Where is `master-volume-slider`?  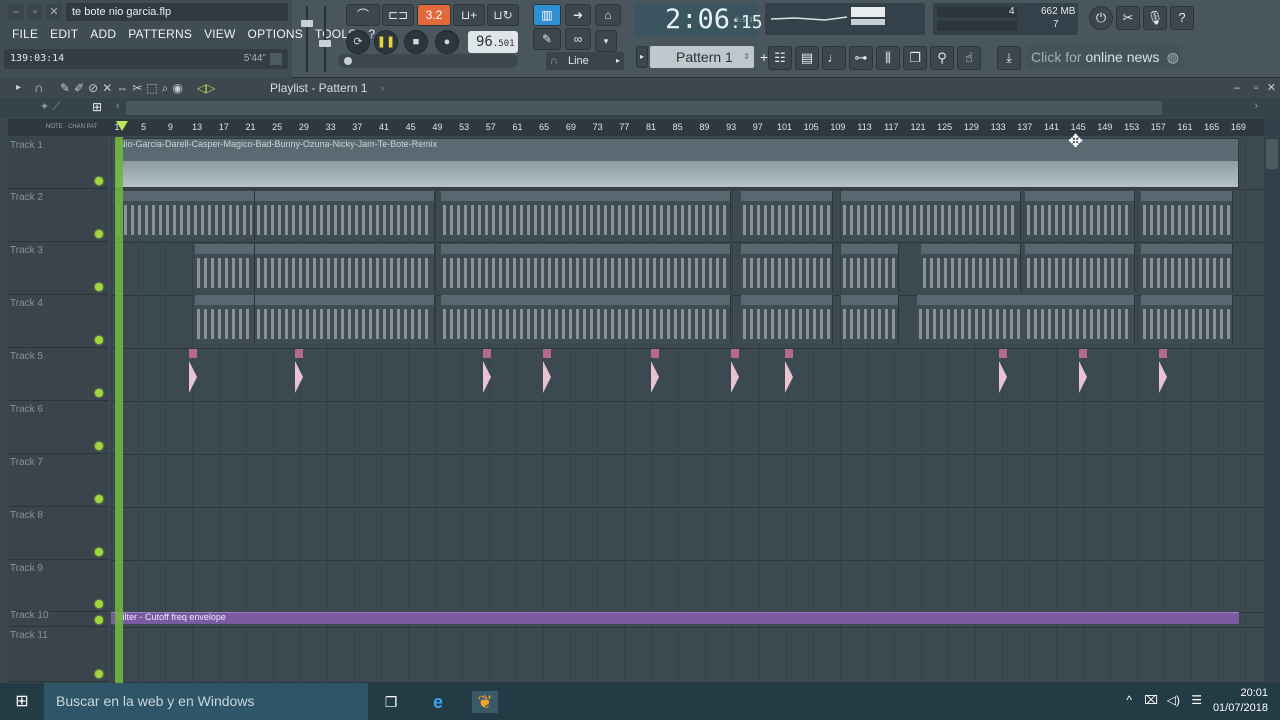
master-volume-slider is located at coordinates (307, 39).